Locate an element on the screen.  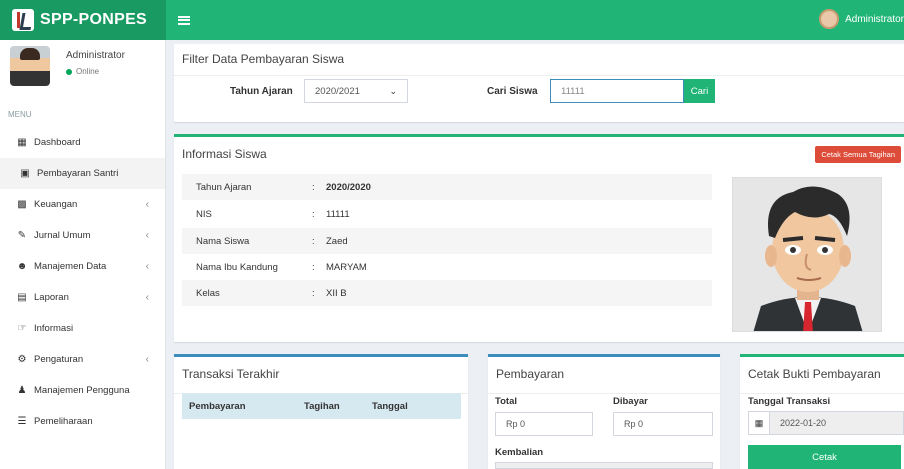
total-field: Rp 0 is located at coordinates (544, 424).